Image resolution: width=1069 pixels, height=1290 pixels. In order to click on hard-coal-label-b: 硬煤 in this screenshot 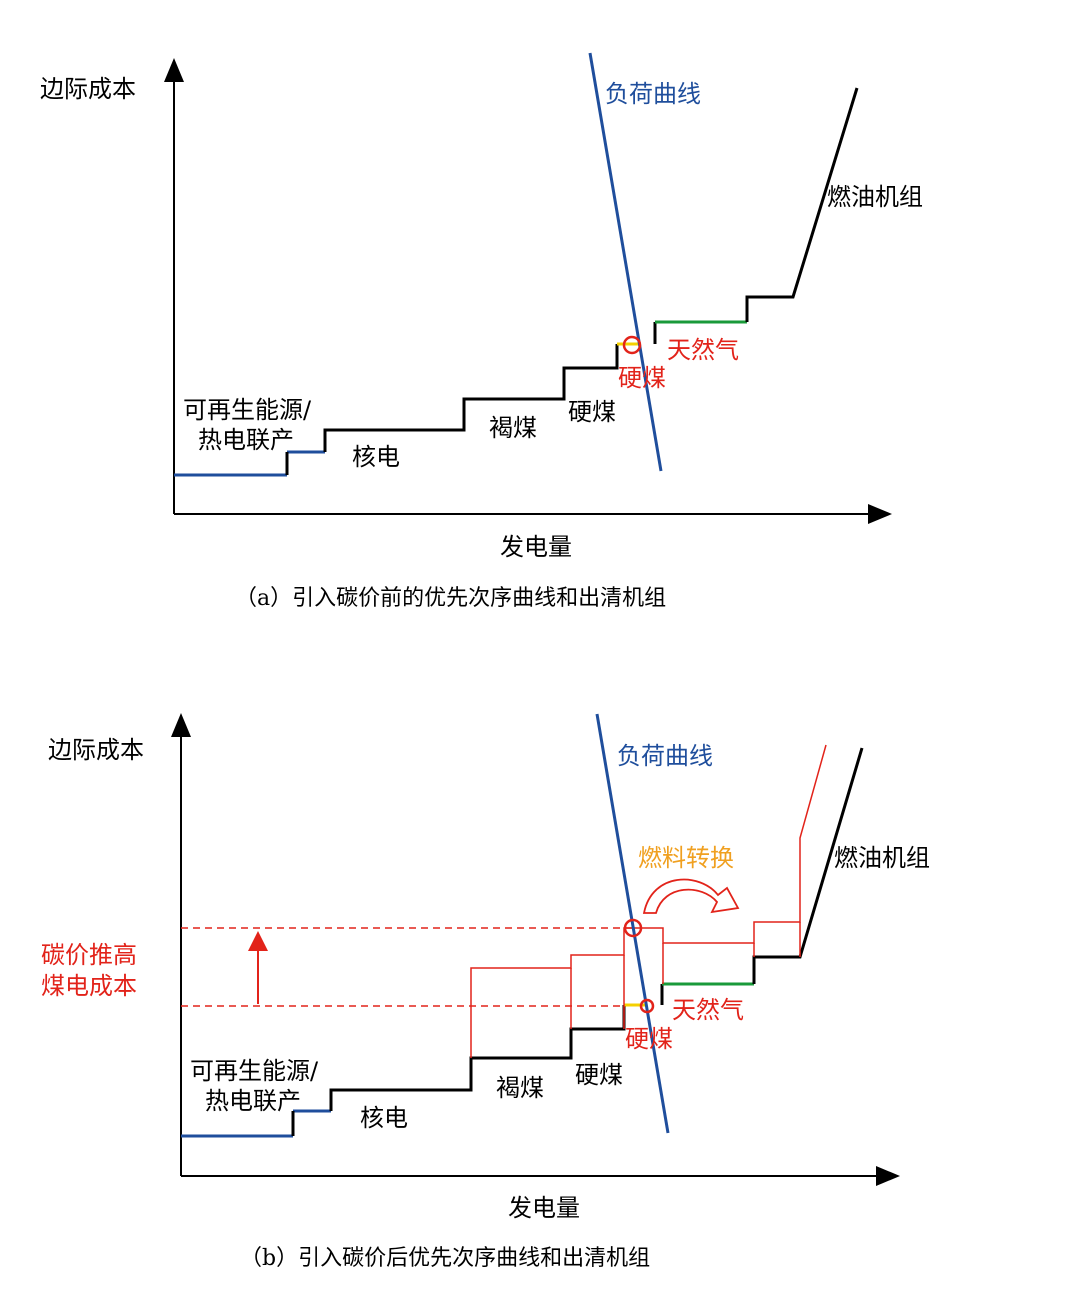, I will do `click(599, 1075)`.